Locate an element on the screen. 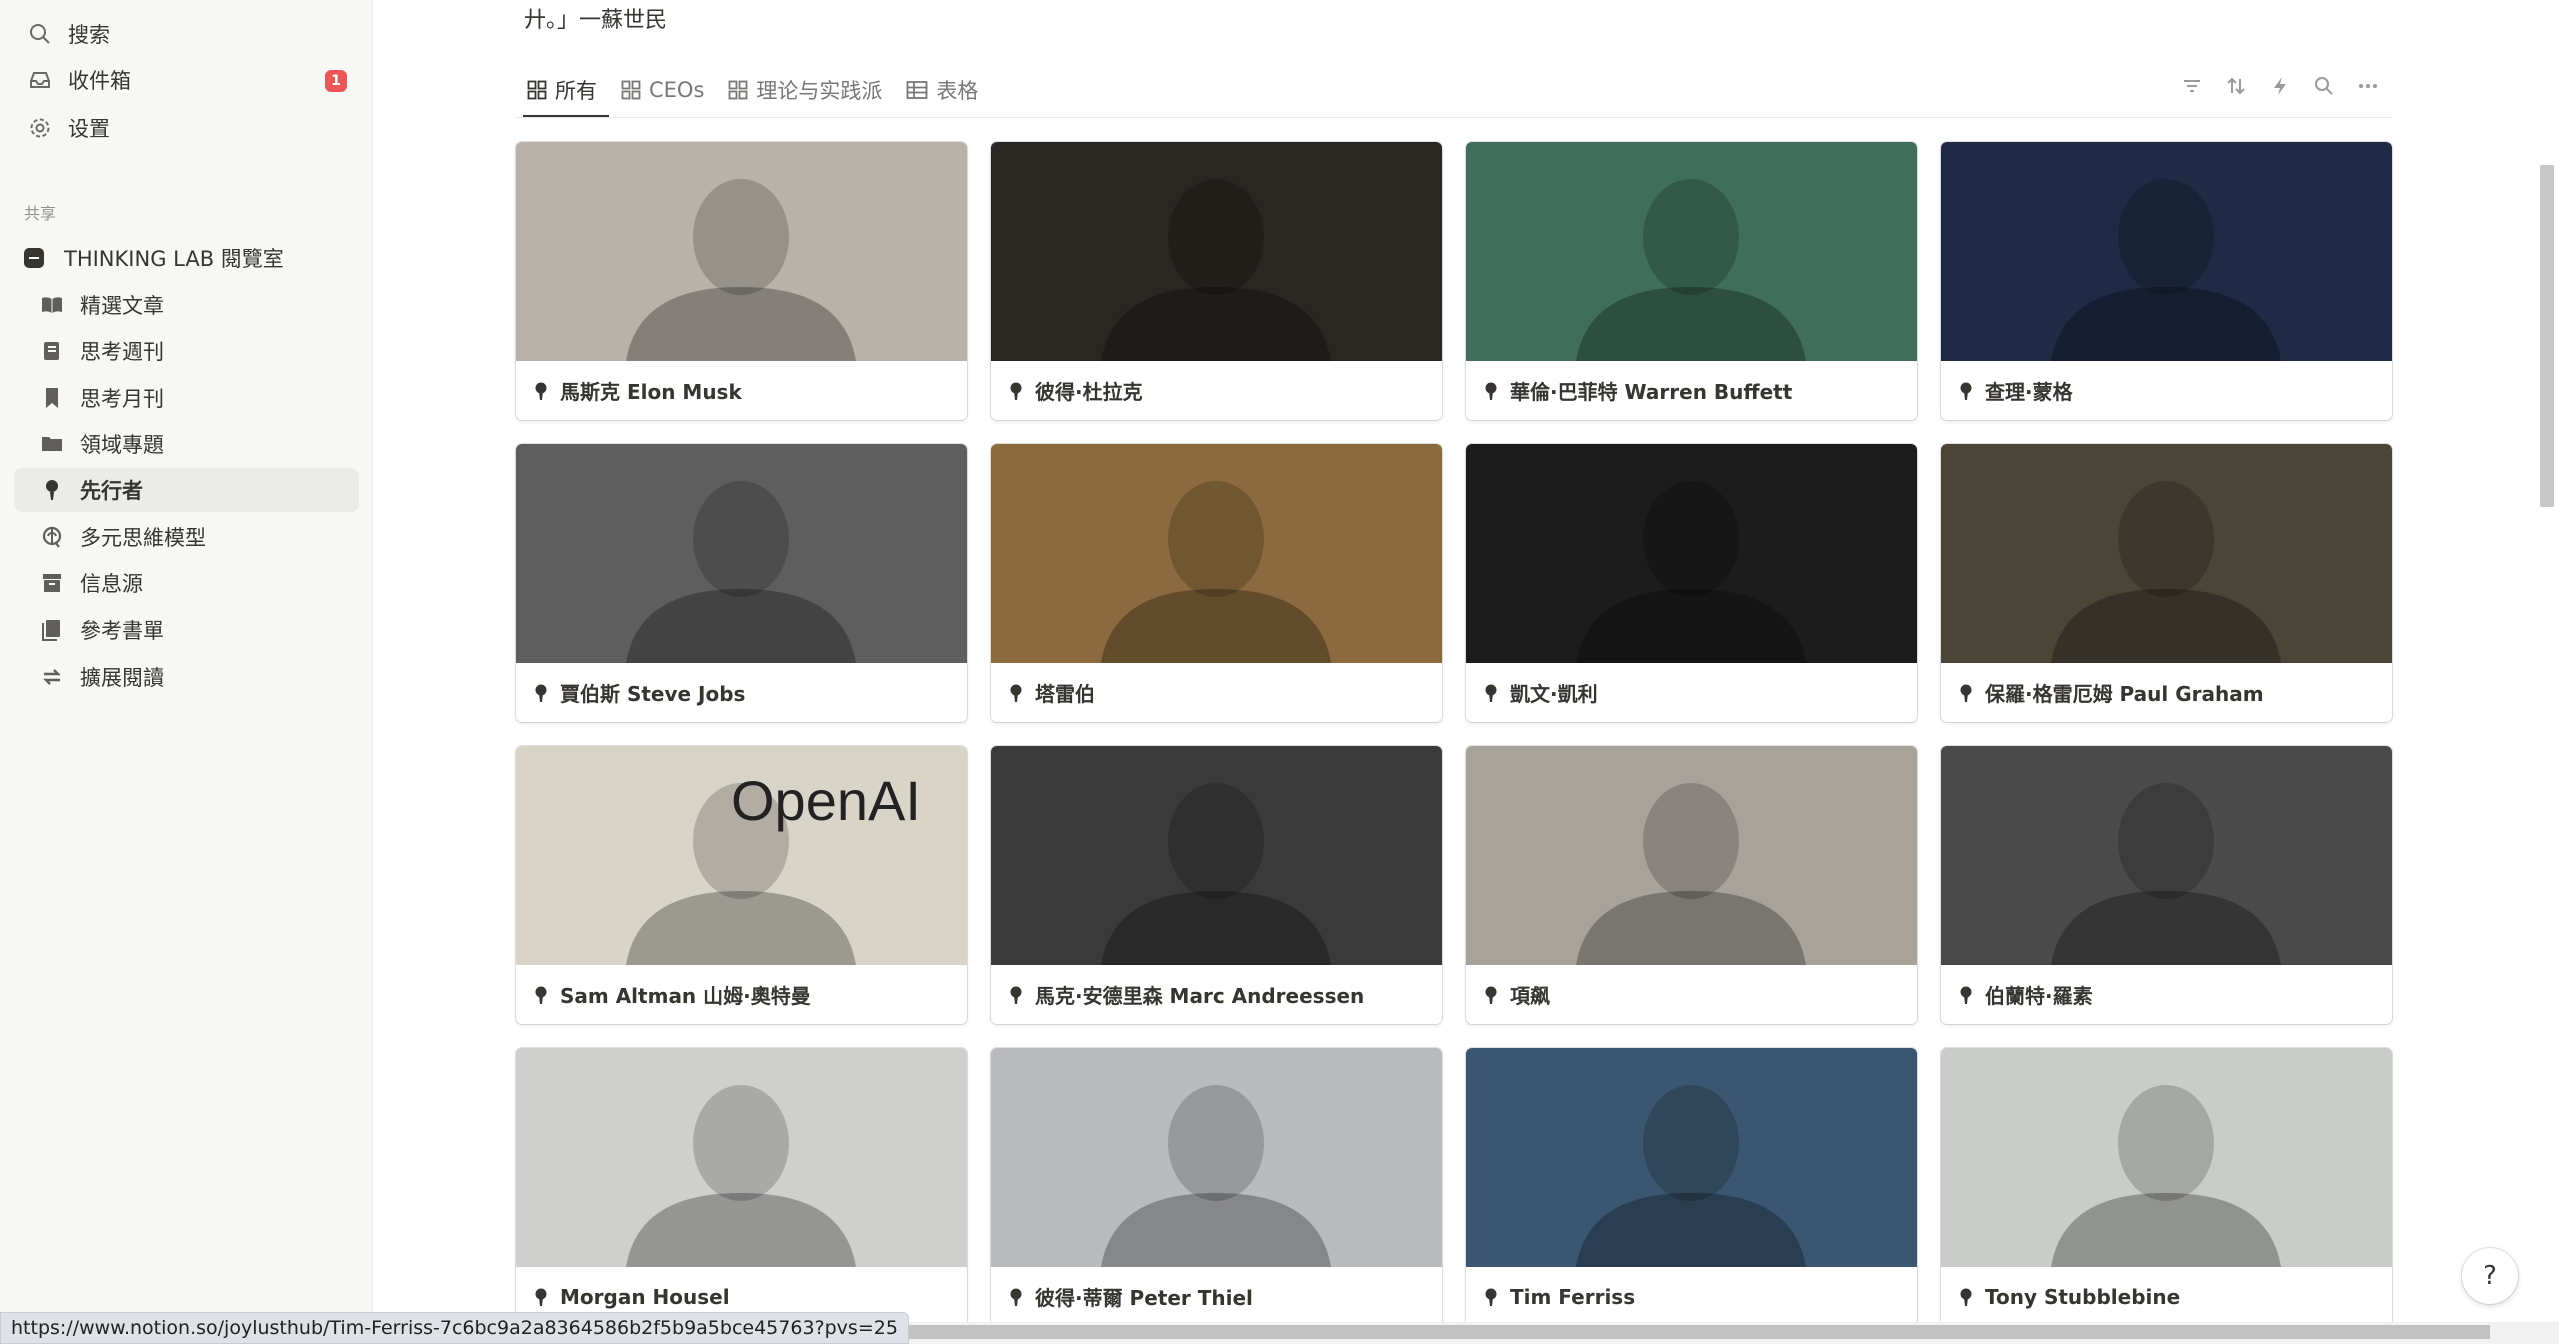 This screenshot has width=2559, height=1344. gear-icon is located at coordinates (40, 128).